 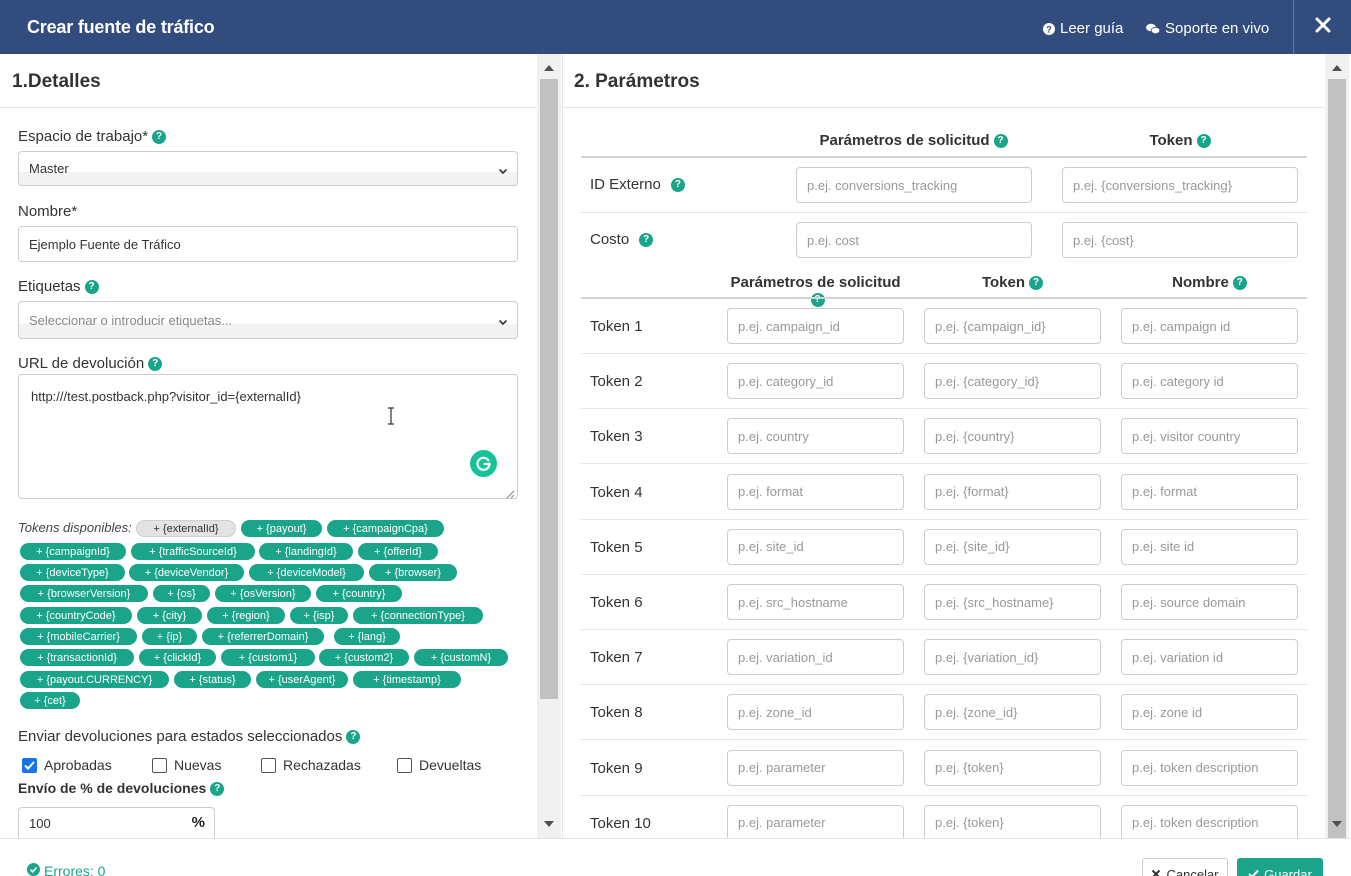 What do you see at coordinates (1209, 381) in the screenshot?
I see `token-name-input: p.ej. category id` at bounding box center [1209, 381].